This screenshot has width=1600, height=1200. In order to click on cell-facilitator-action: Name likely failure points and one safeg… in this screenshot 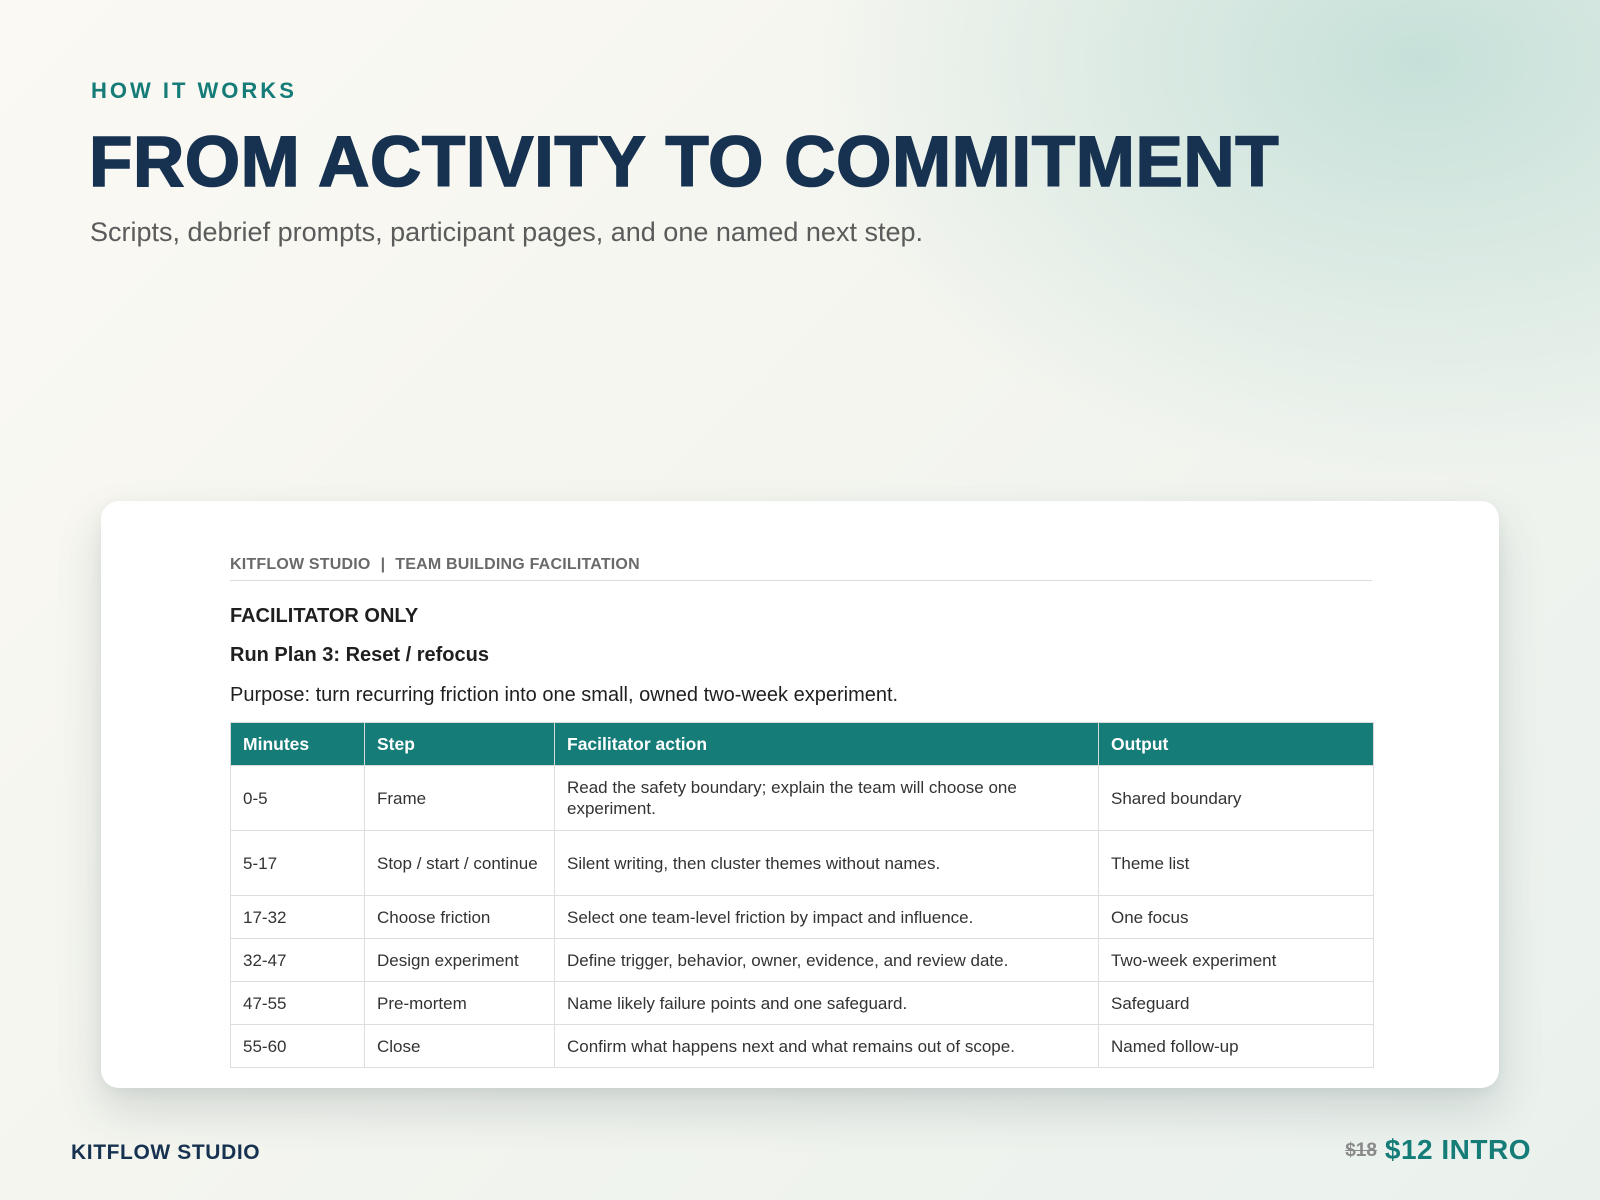, I will do `click(826, 1003)`.